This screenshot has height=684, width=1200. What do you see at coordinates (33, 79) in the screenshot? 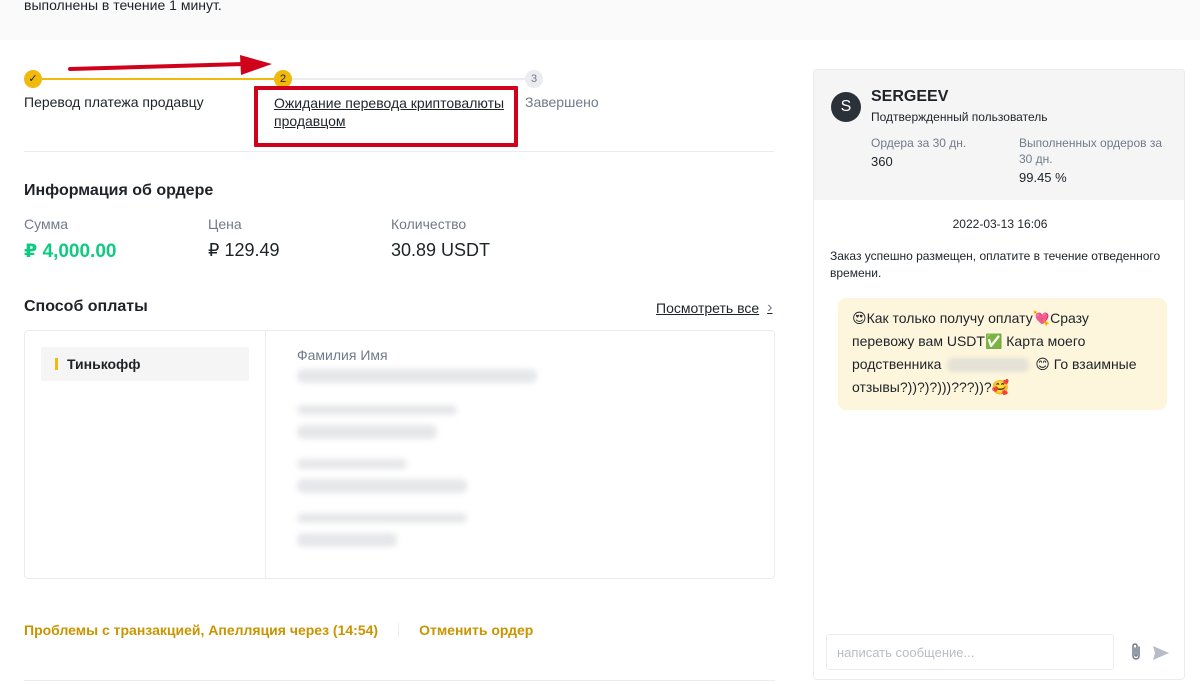
I see `step-1-check-icon: ✓` at bounding box center [33, 79].